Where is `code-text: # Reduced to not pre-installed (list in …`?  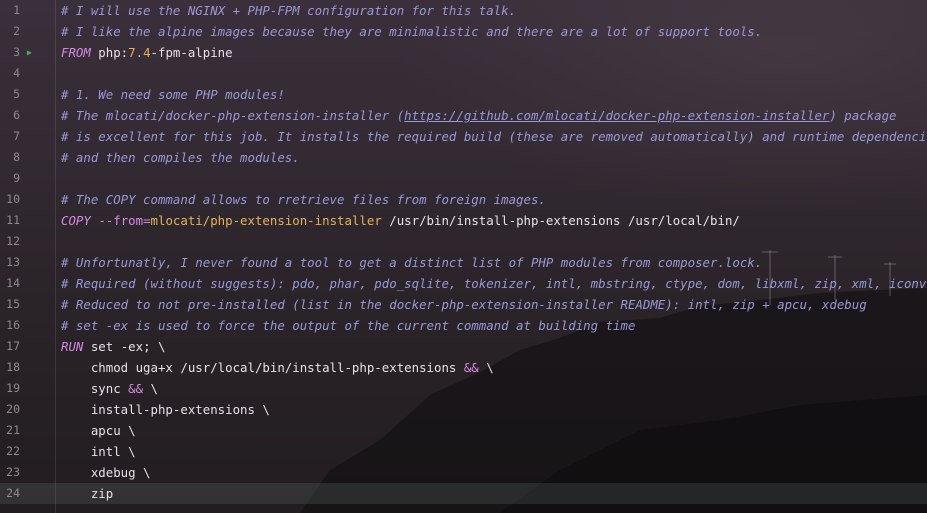
code-text: # Reduced to not pre-installed (list in … is located at coordinates (464, 304).